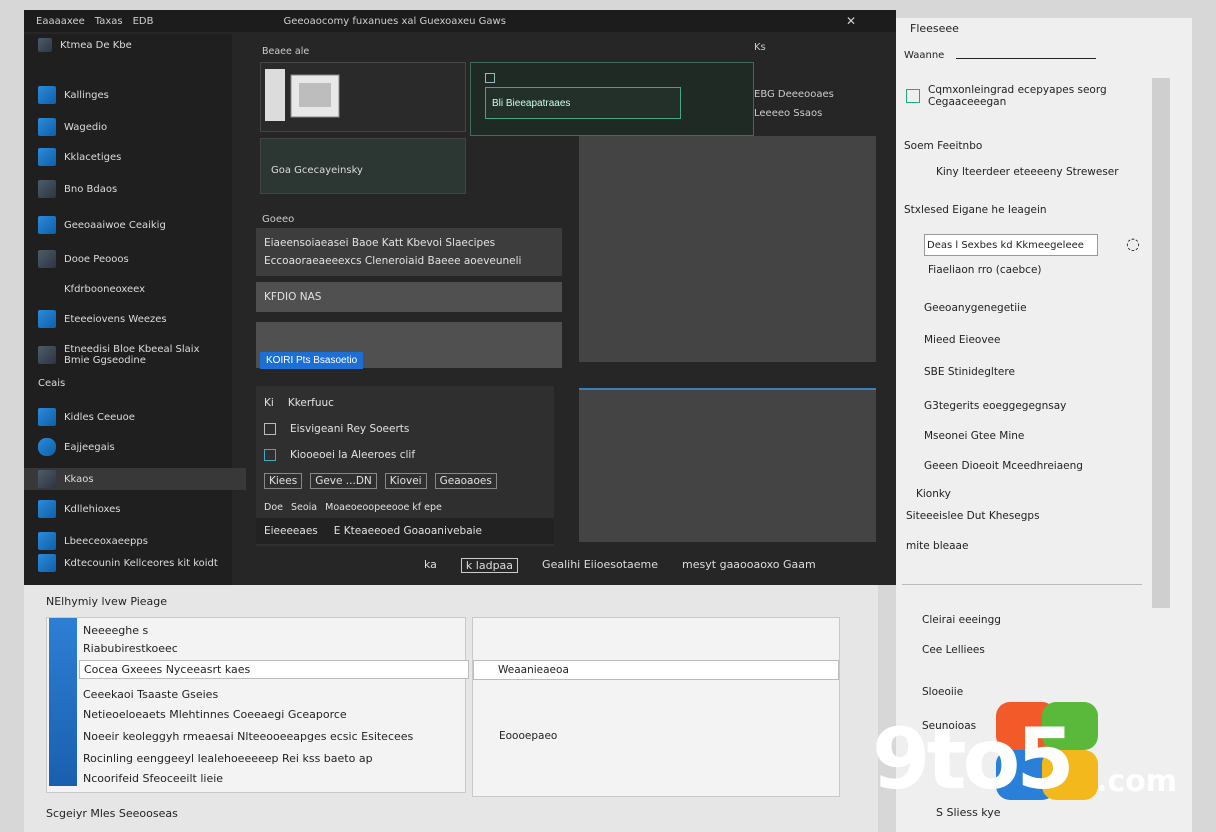 This screenshot has width=1216, height=832. I want to click on bottom-row-8: Ncoorifeid Sfeoceeilt lieie, so click(153, 778).